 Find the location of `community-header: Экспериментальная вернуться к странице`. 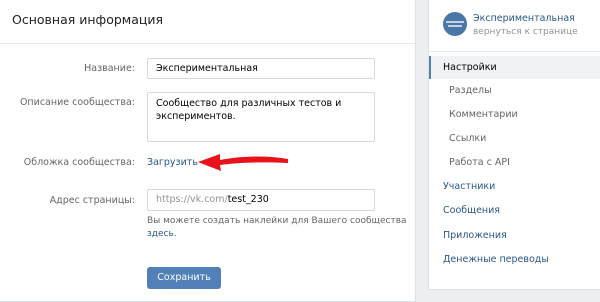

community-header: Экспериментальная вернуться к странице is located at coordinates (514, 26).